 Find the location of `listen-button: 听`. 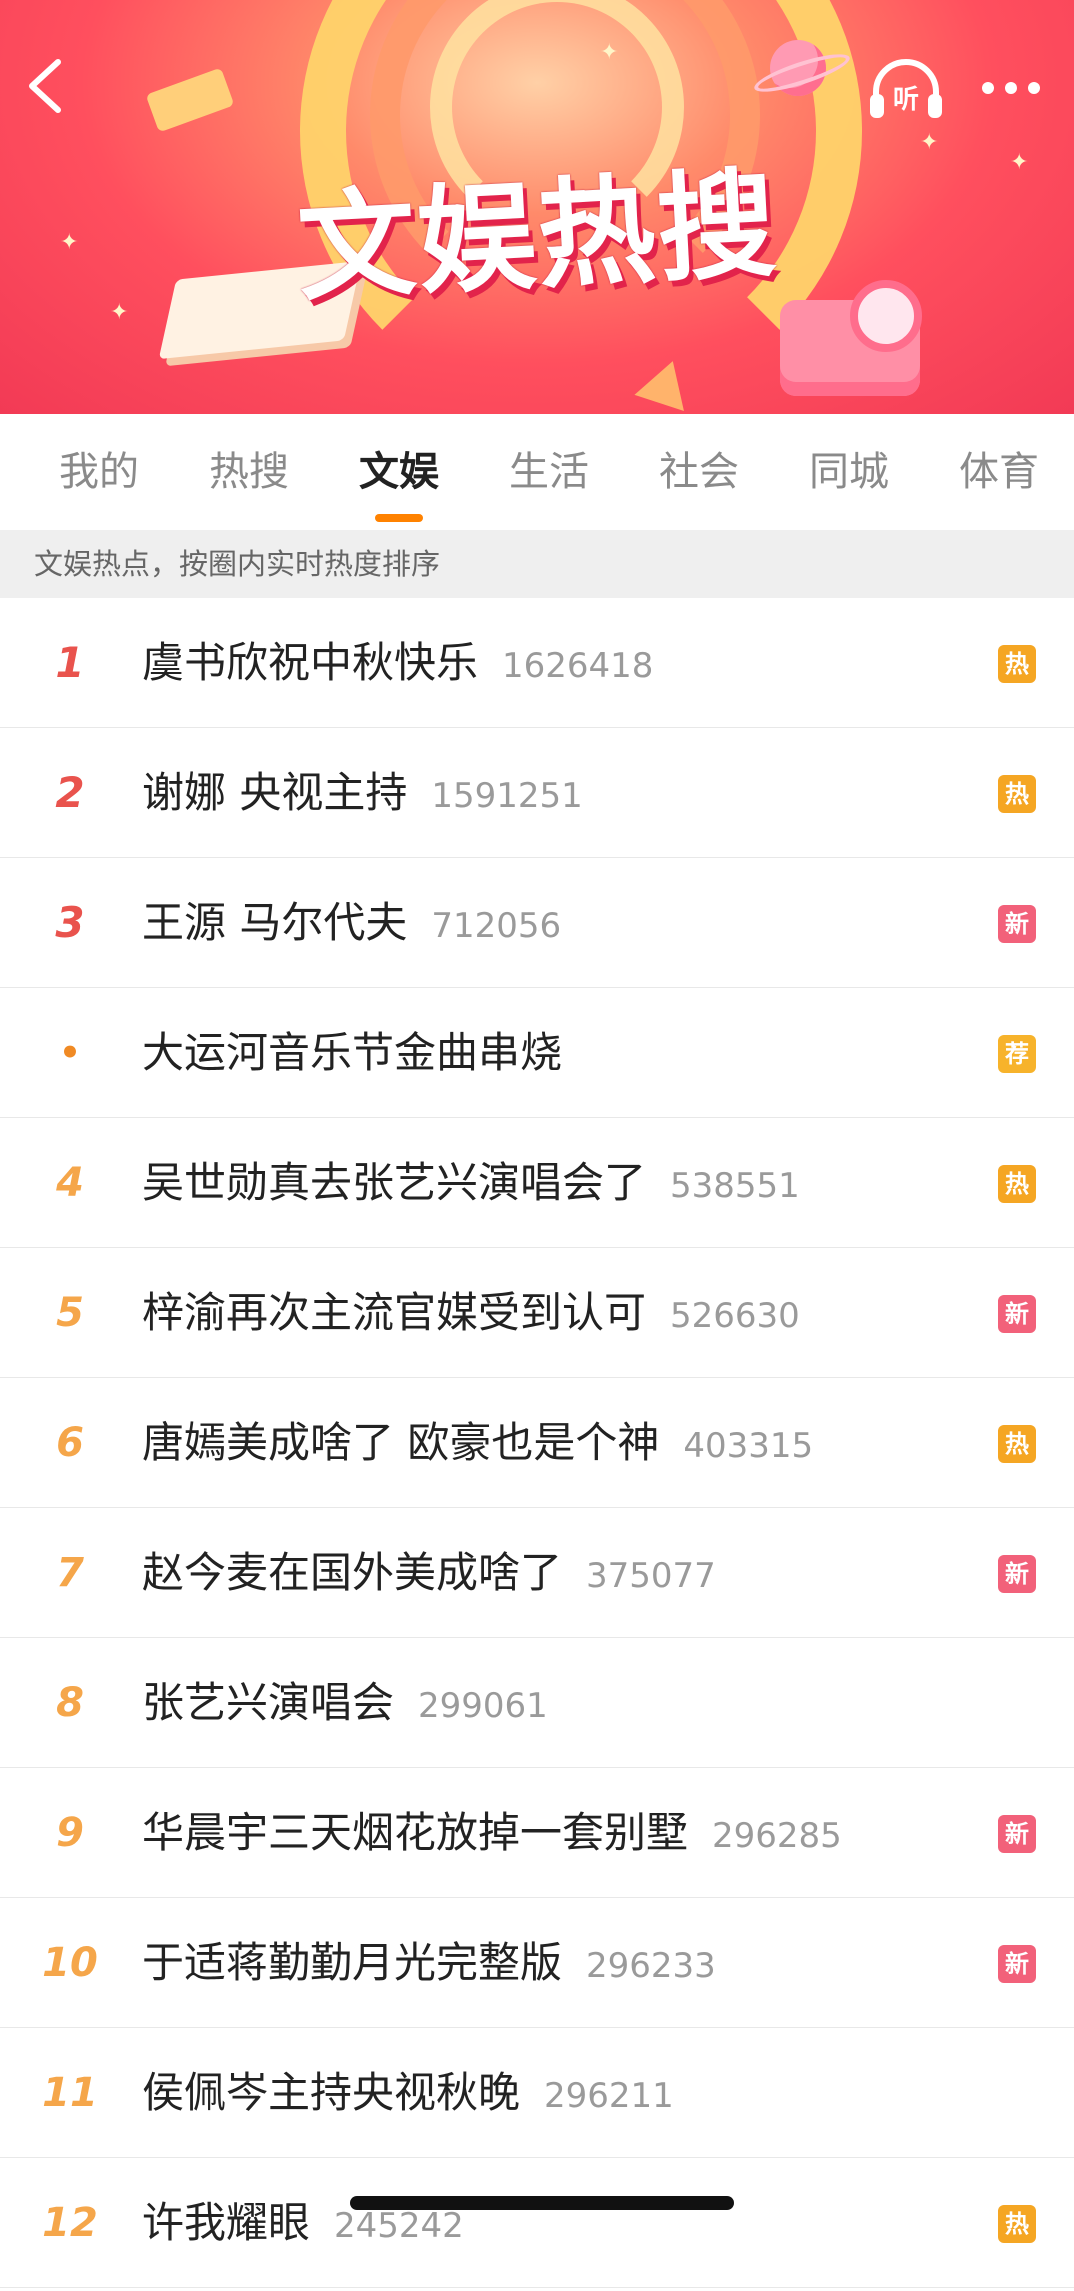

listen-button: 听 is located at coordinates (906, 90).